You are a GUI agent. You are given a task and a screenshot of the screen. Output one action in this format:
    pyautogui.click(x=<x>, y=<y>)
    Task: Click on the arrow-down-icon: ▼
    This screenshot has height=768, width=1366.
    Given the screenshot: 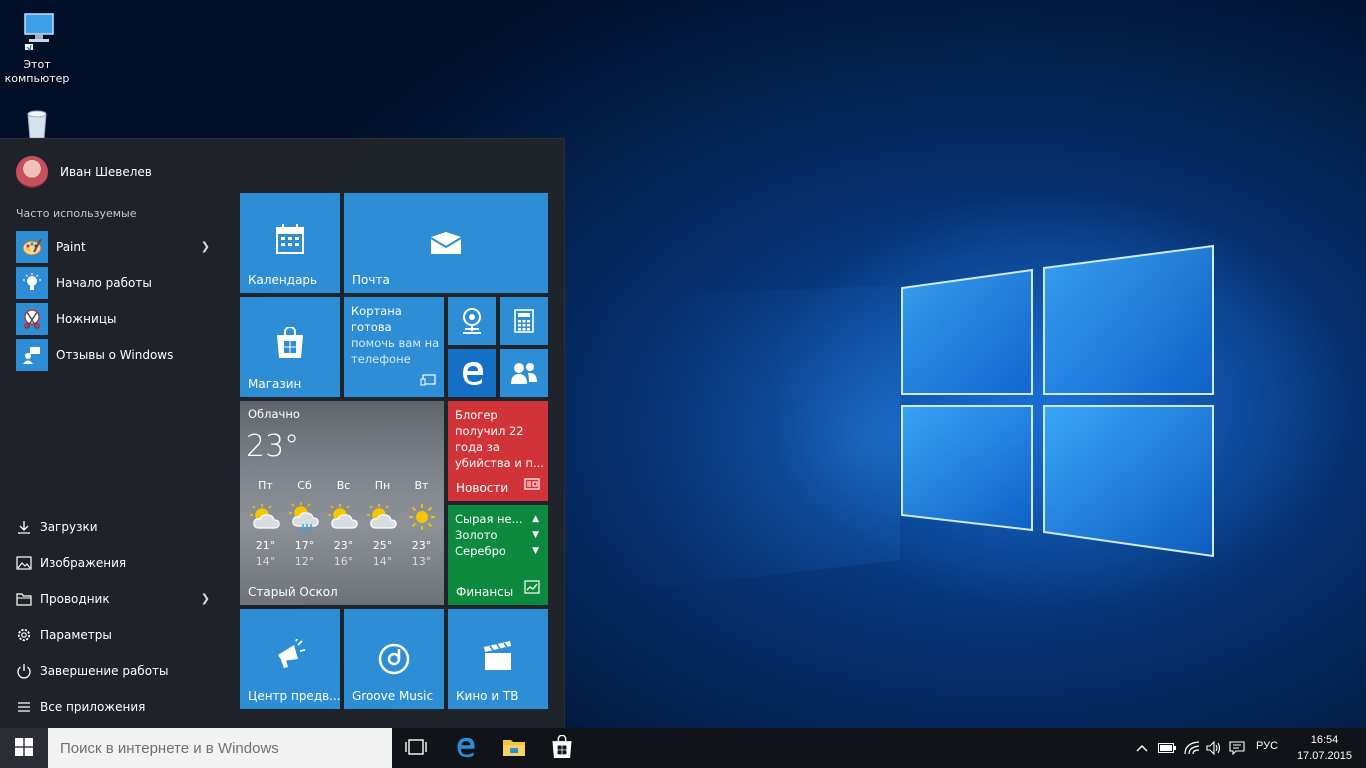 What is the action you would take?
    pyautogui.click(x=535, y=535)
    